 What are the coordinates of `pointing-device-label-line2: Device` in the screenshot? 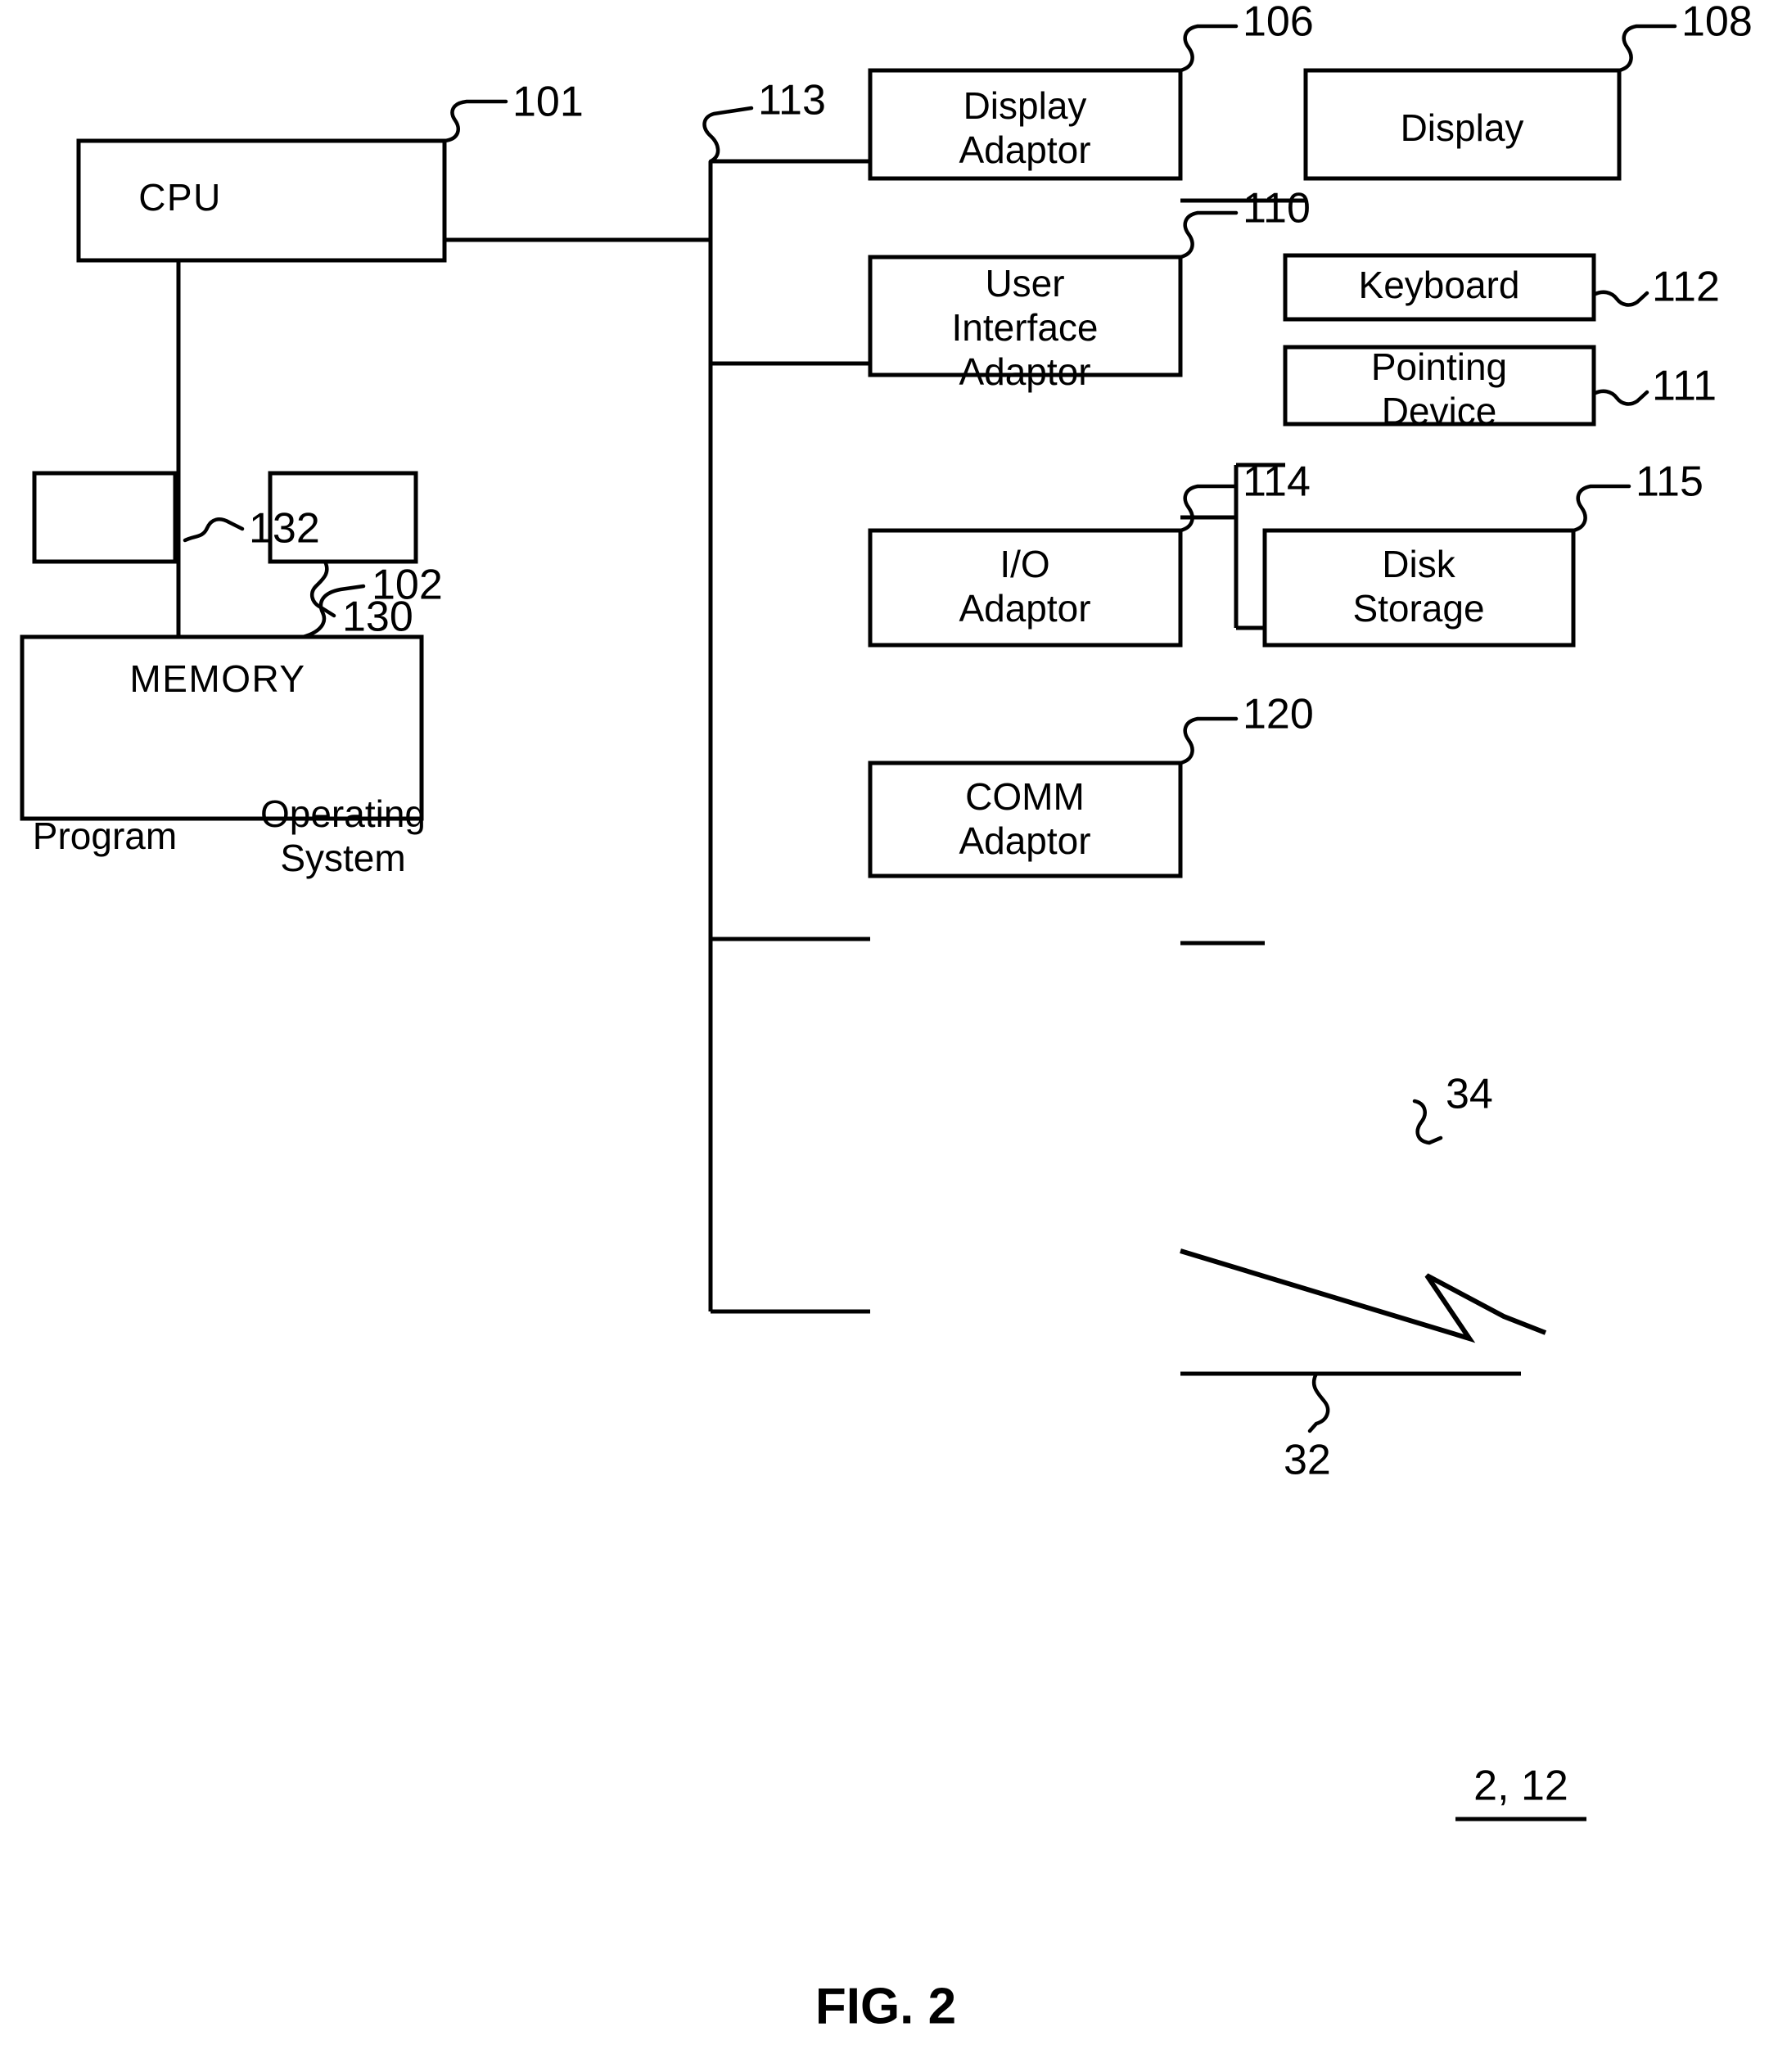 It's located at (1439, 411).